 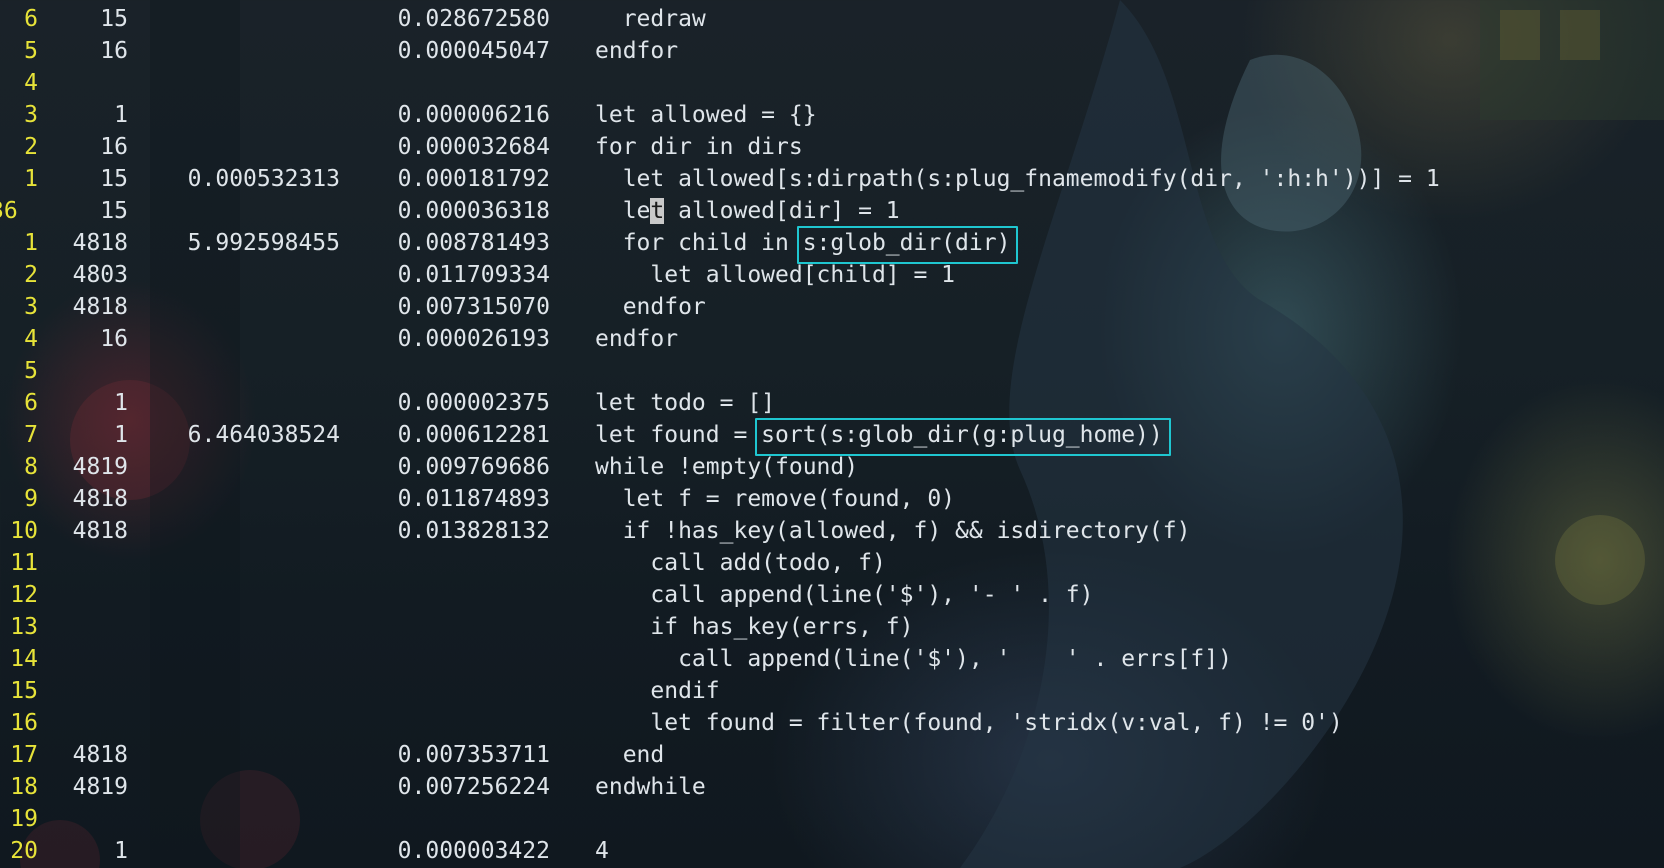 What do you see at coordinates (473, 179) in the screenshot?
I see `self-time: 0.000181792` at bounding box center [473, 179].